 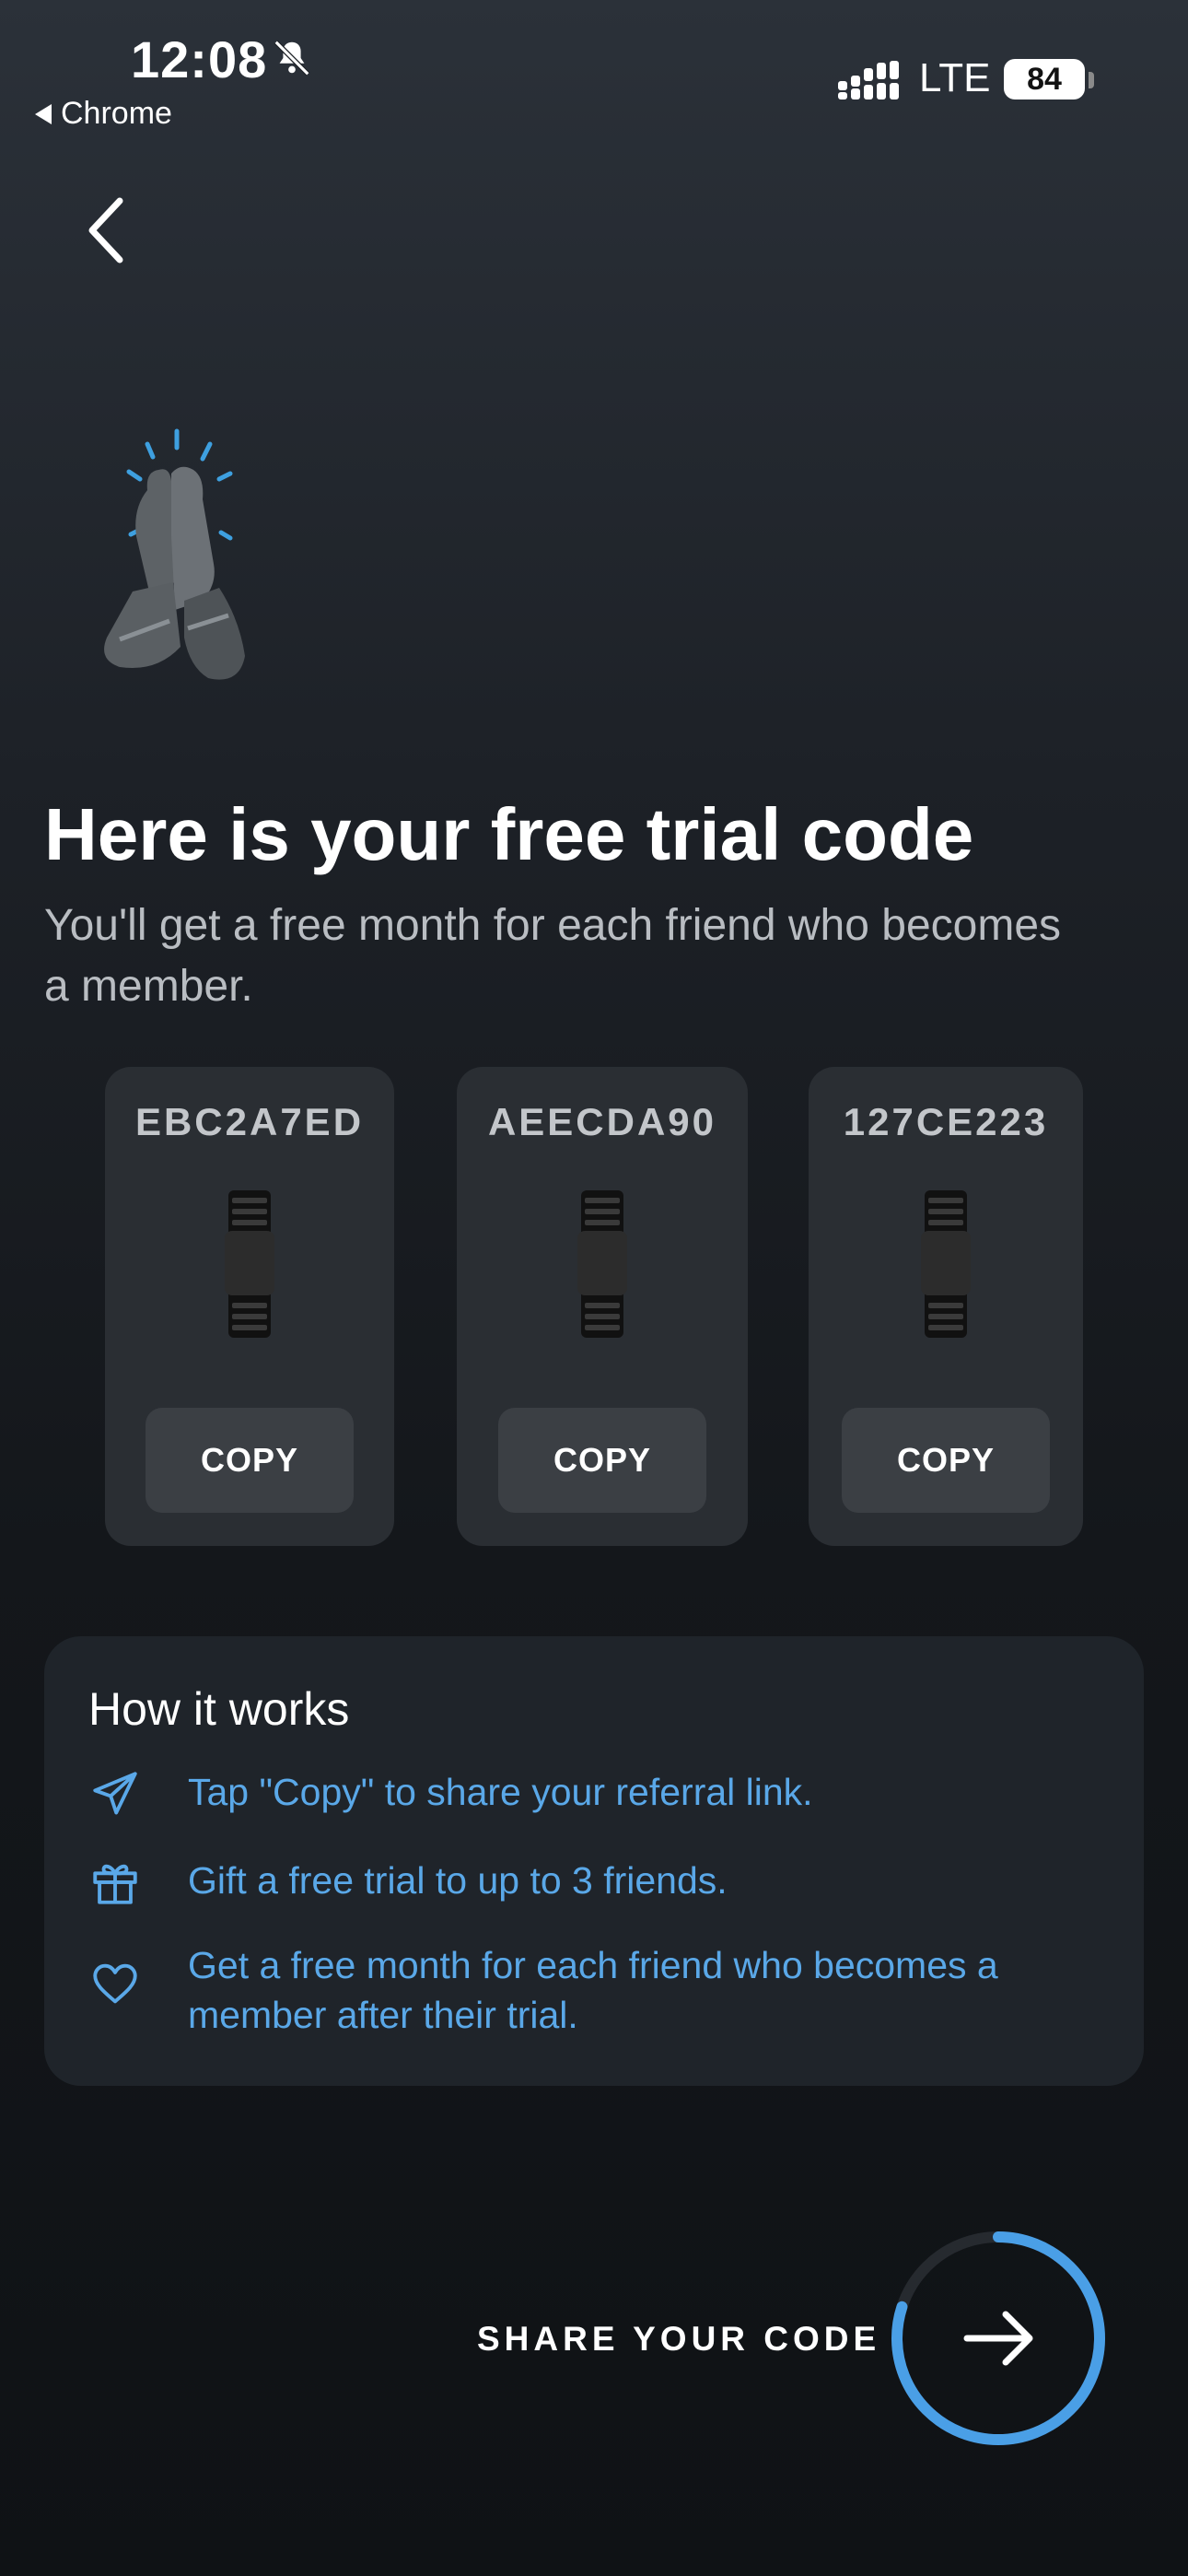 I want to click on arrow-right-icon, so click(x=998, y=2338).